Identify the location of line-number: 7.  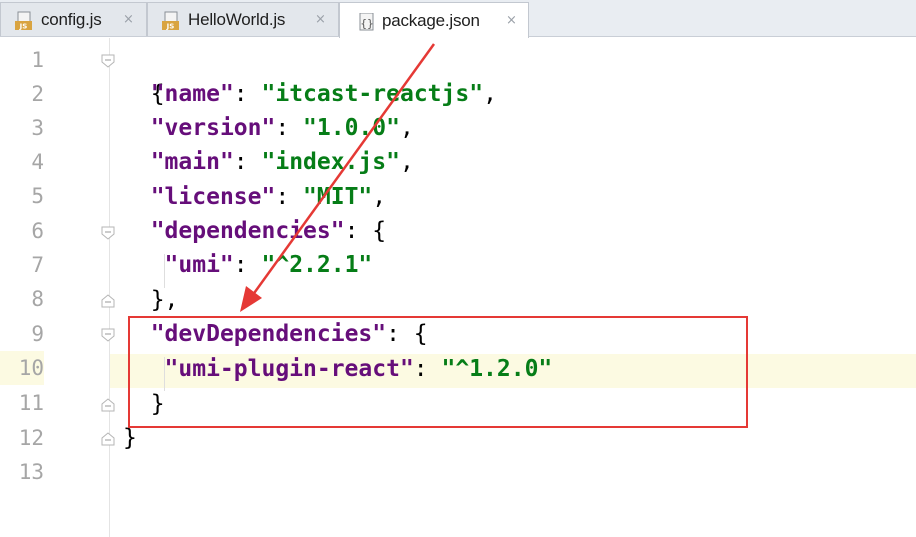
(37, 265).